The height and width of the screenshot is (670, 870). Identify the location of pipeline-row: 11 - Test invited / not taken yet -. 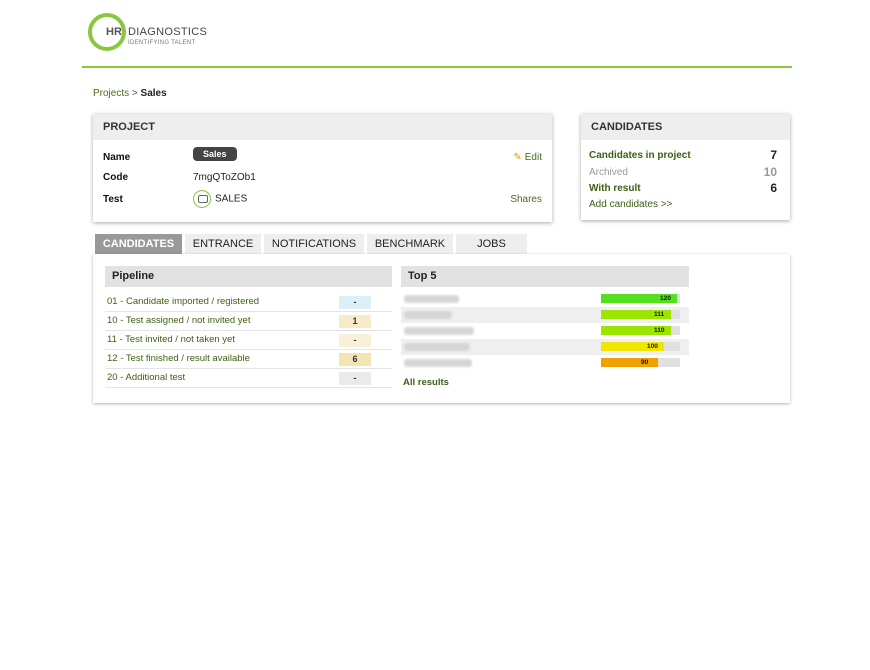
(248, 340).